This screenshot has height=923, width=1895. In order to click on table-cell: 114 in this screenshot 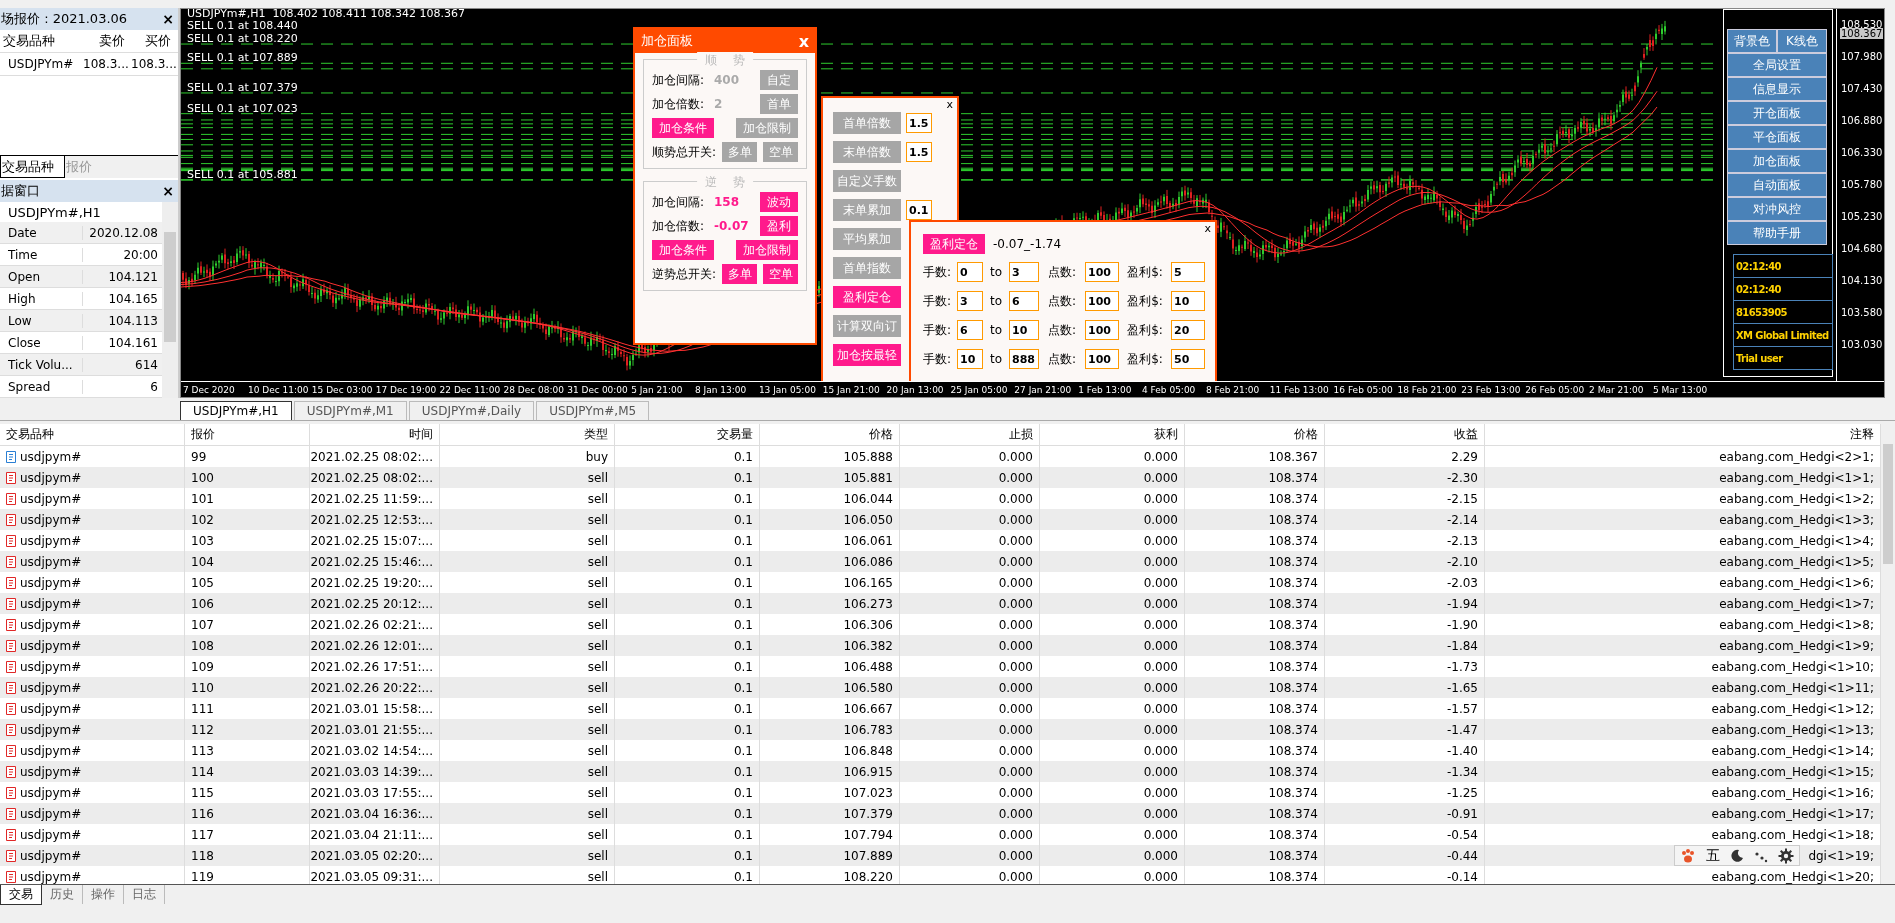, I will do `click(202, 771)`.